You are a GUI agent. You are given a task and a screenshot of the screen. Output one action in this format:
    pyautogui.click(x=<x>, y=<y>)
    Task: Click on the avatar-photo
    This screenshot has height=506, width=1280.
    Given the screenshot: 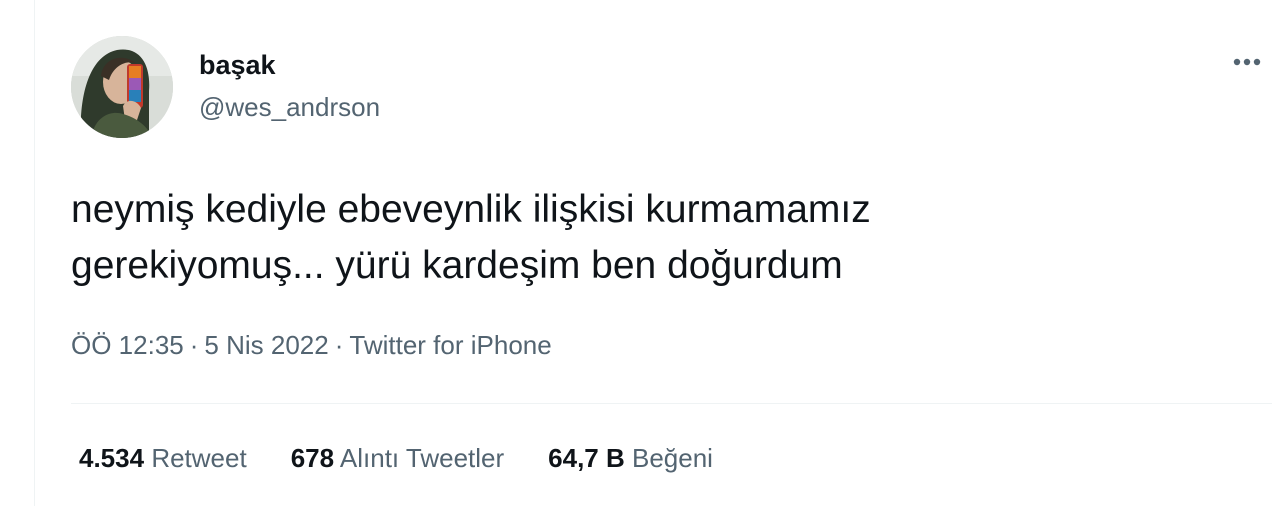 What is the action you would take?
    pyautogui.click(x=122, y=87)
    